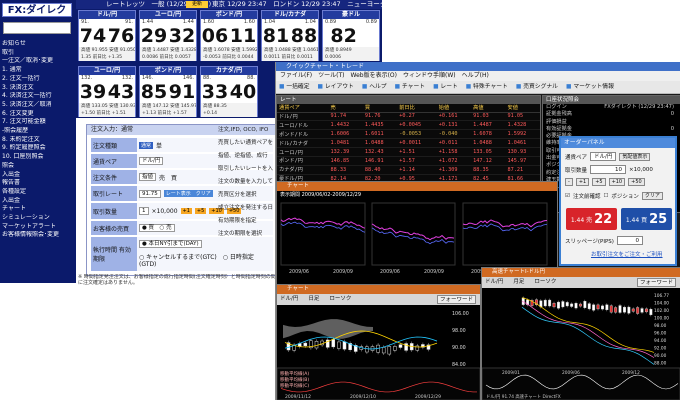 The height and width of the screenshot is (402, 680). Describe the element at coordinates (39, 105) in the screenshot. I see `nav-item: 5. 決済注文／取消` at that location.